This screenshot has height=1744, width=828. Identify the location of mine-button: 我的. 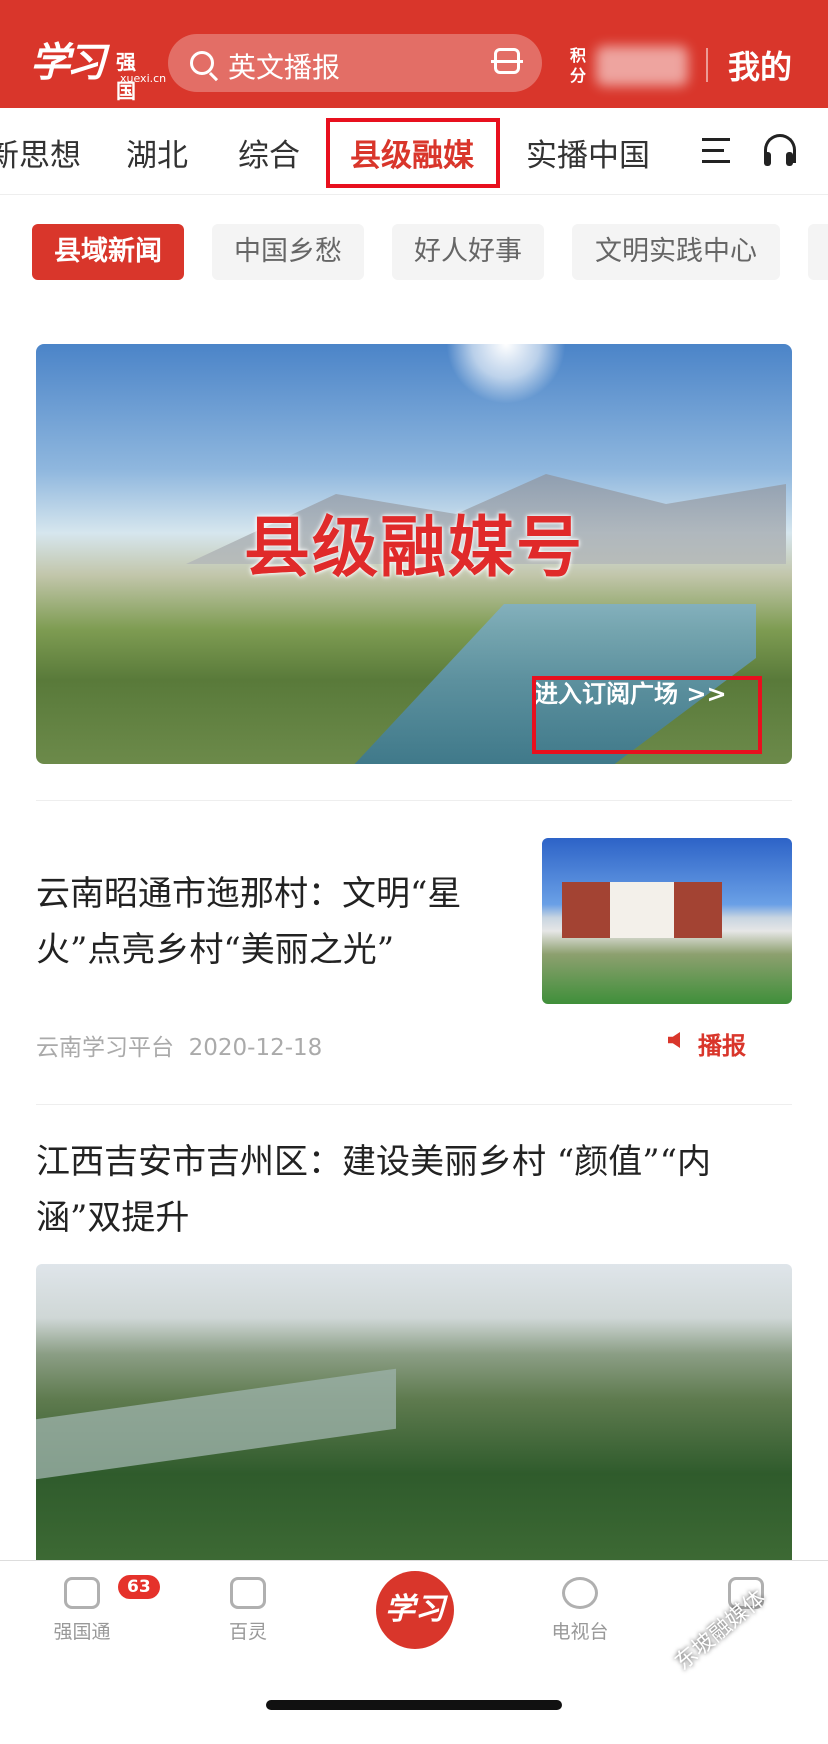
(760, 65).